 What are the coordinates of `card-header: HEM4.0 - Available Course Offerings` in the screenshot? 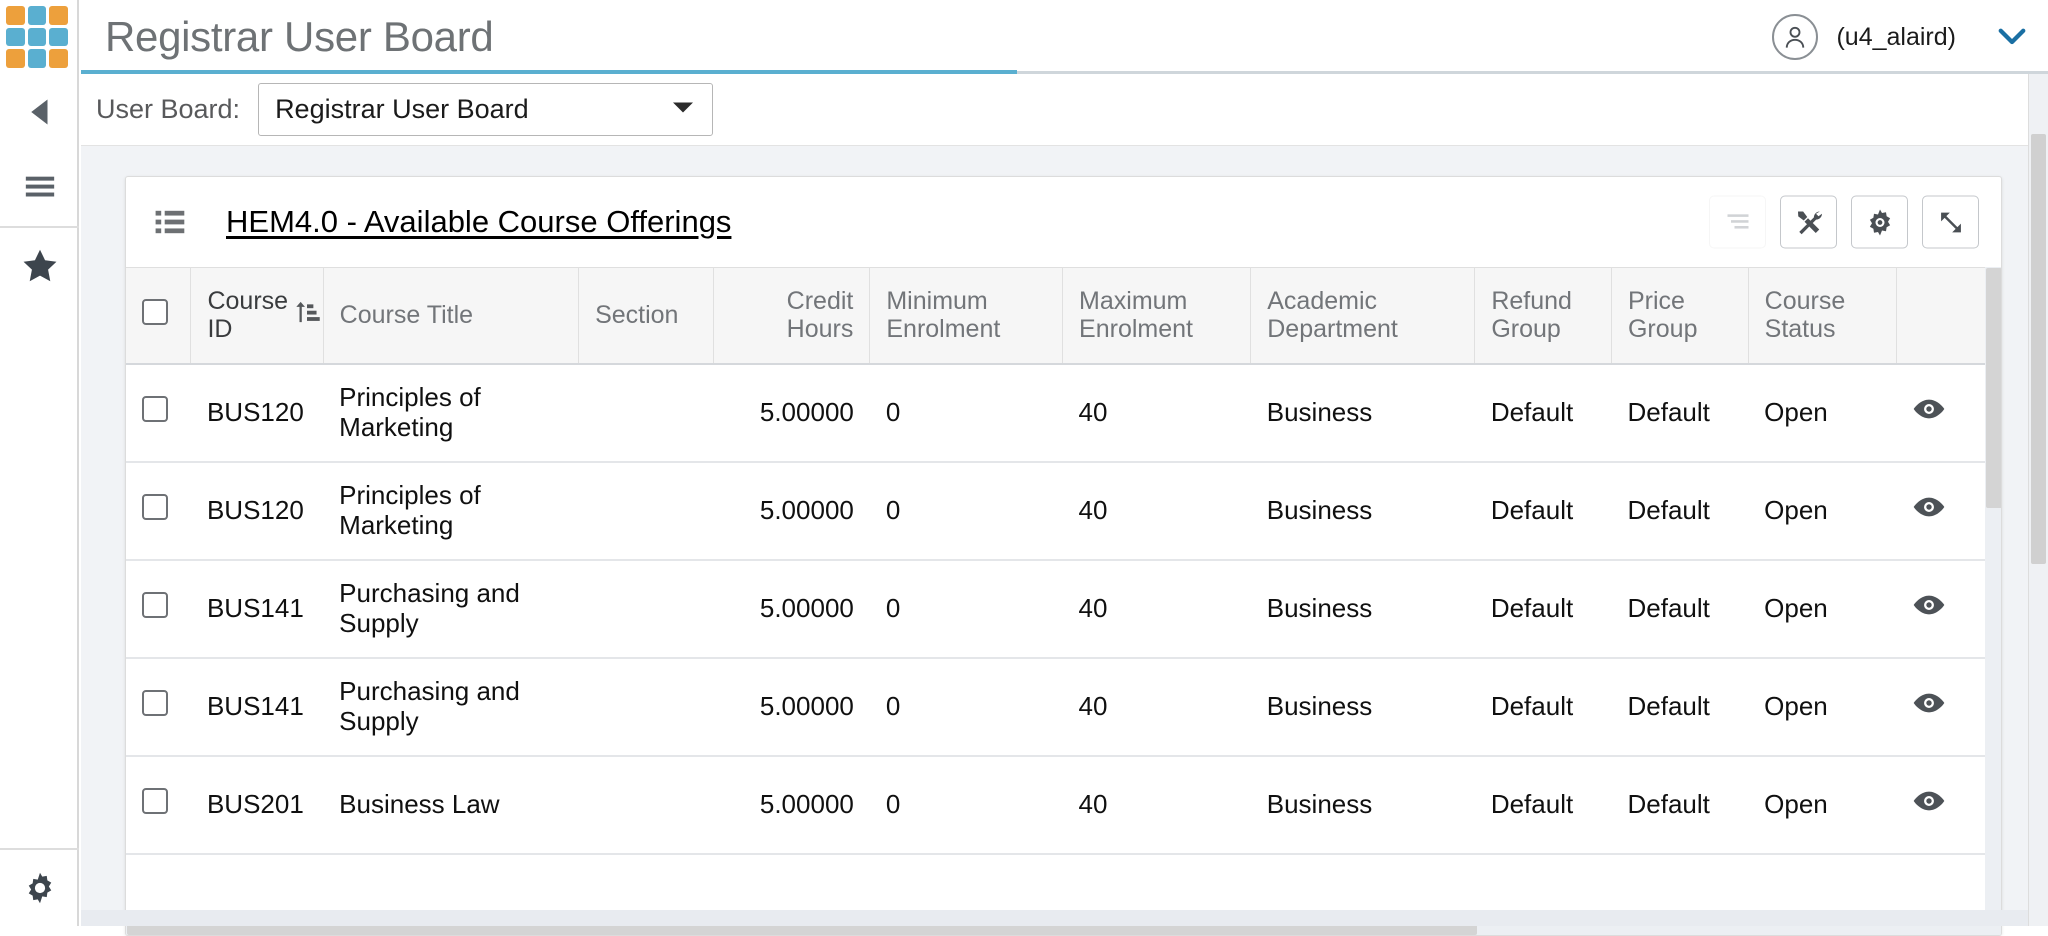 It's located at (1063, 222).